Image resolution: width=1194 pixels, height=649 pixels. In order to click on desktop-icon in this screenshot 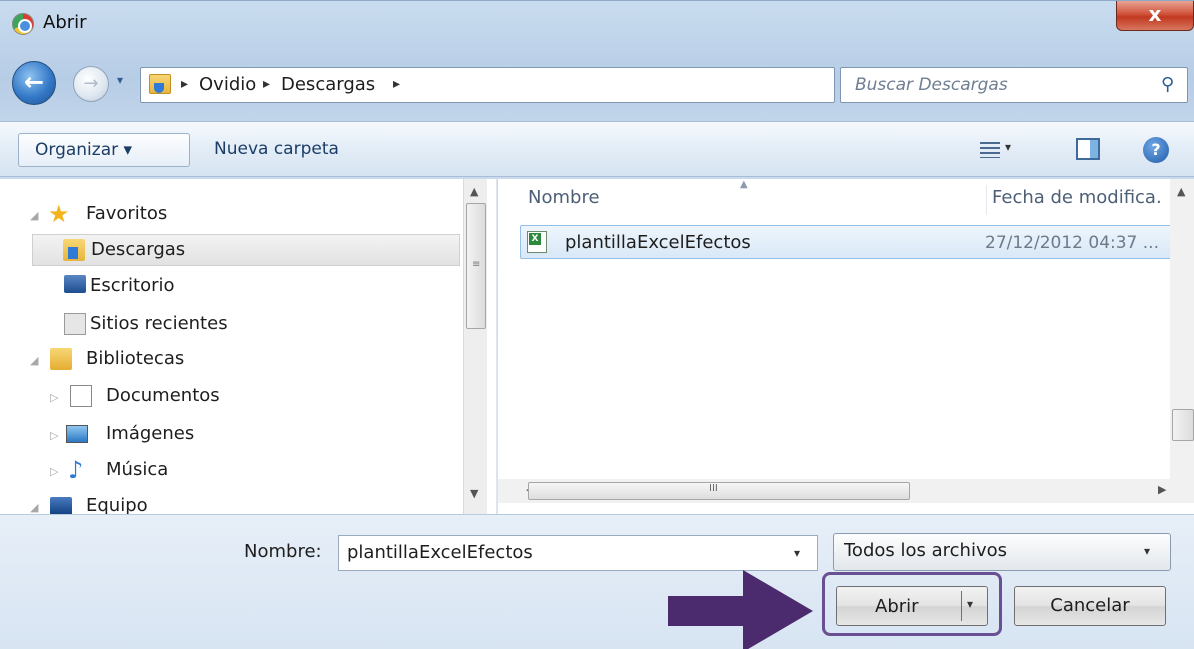, I will do `click(75, 284)`.